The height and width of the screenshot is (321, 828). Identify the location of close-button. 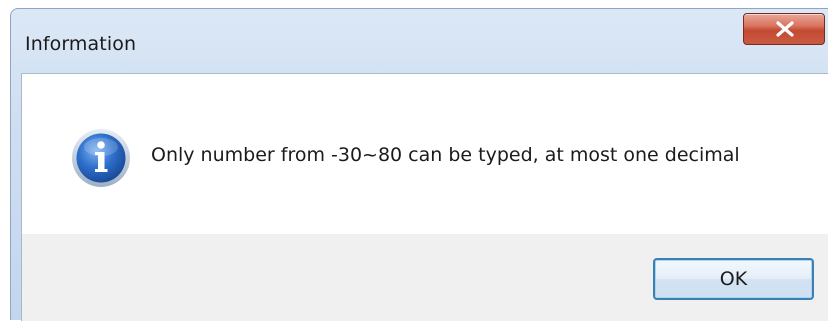
(784, 29).